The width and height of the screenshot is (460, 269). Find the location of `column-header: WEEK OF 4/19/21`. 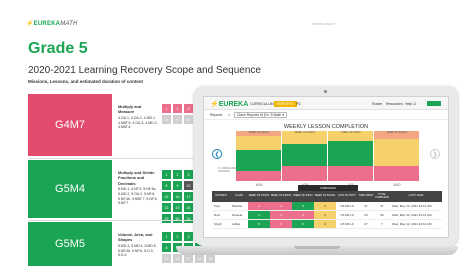

column-header: WEEK OF 4/19/21 is located at coordinates (259, 196).